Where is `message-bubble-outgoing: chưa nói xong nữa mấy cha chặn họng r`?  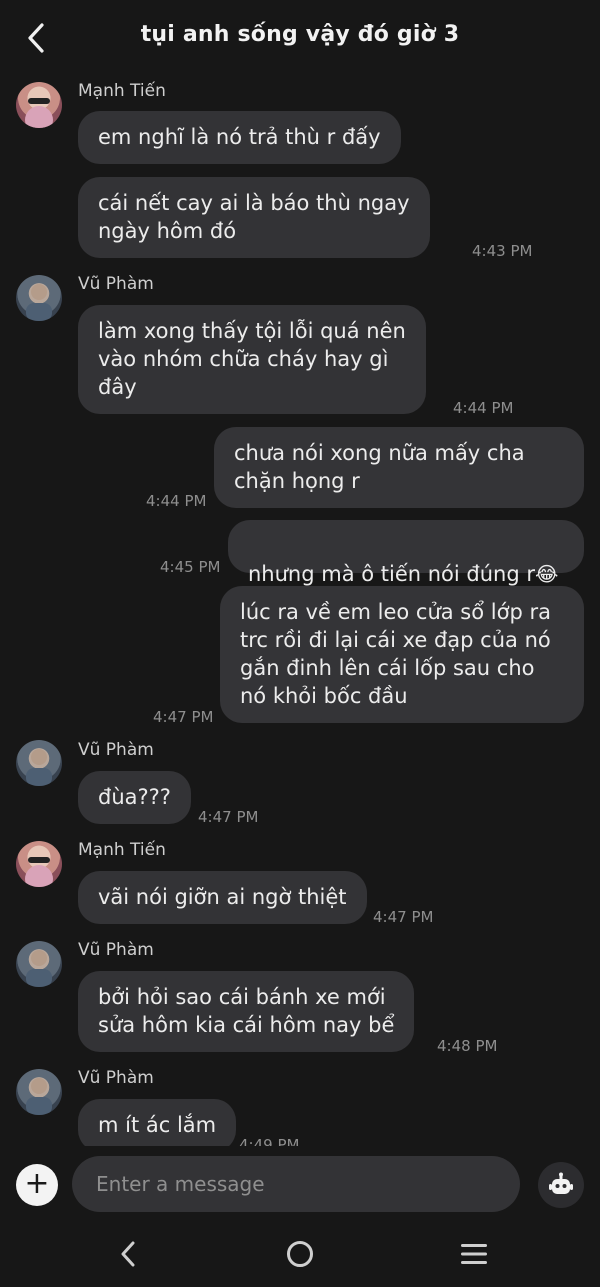 message-bubble-outgoing: chưa nói xong nữa mấy cha chặn họng r is located at coordinates (399, 467).